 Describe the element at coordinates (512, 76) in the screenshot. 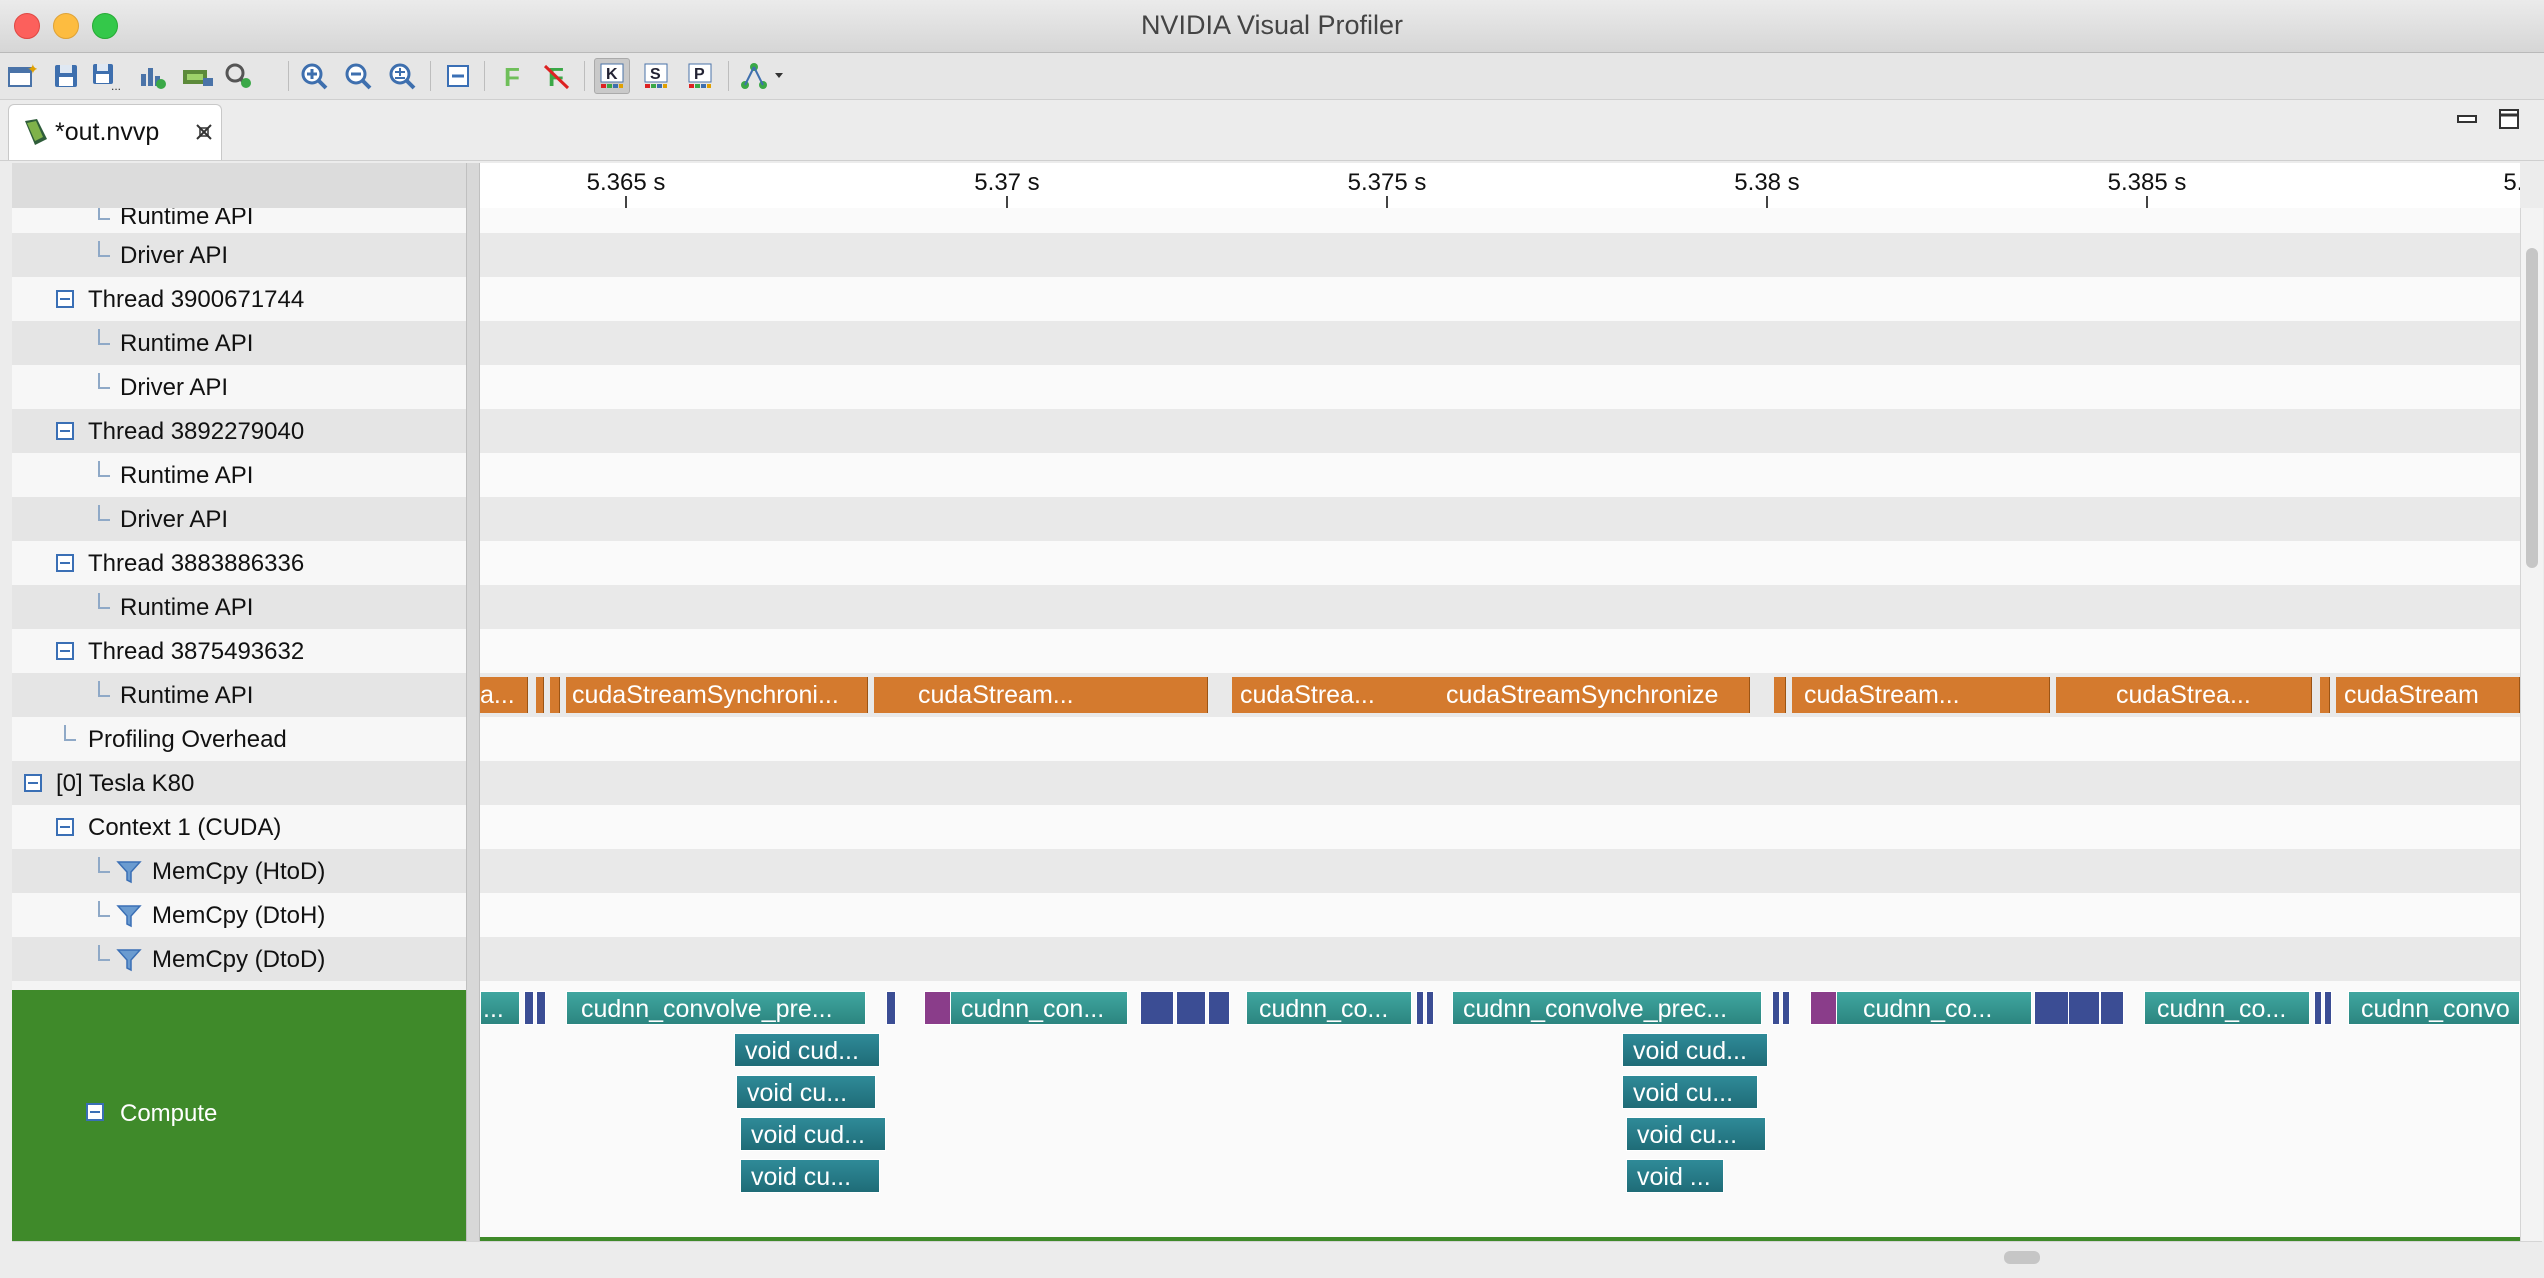

I see `filter-icon: F` at that location.